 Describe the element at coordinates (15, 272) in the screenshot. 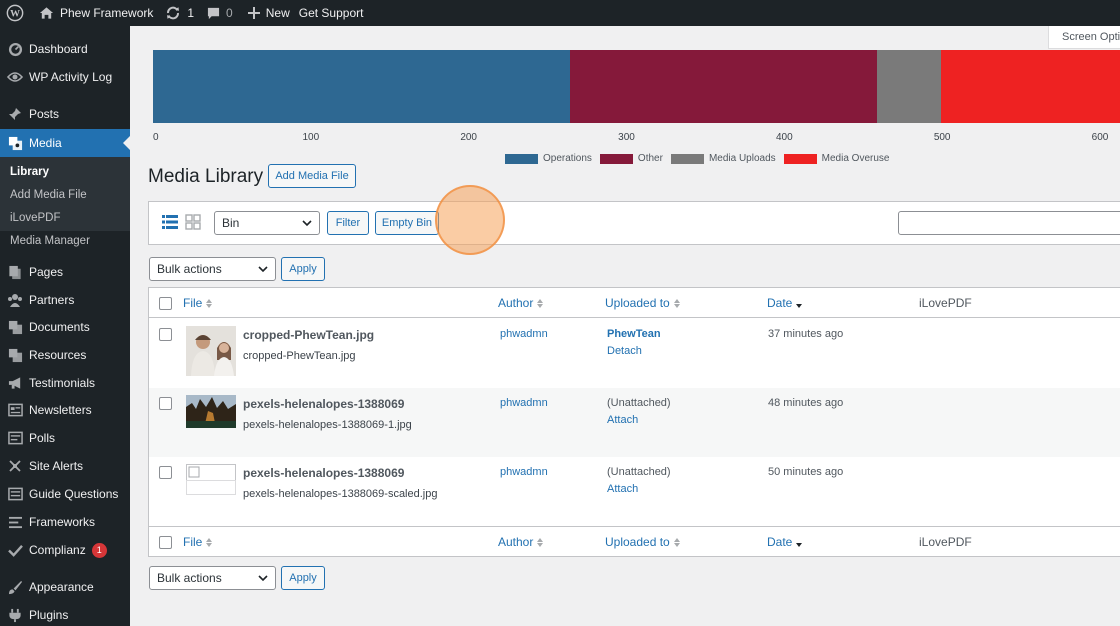

I see `pages-icon` at that location.